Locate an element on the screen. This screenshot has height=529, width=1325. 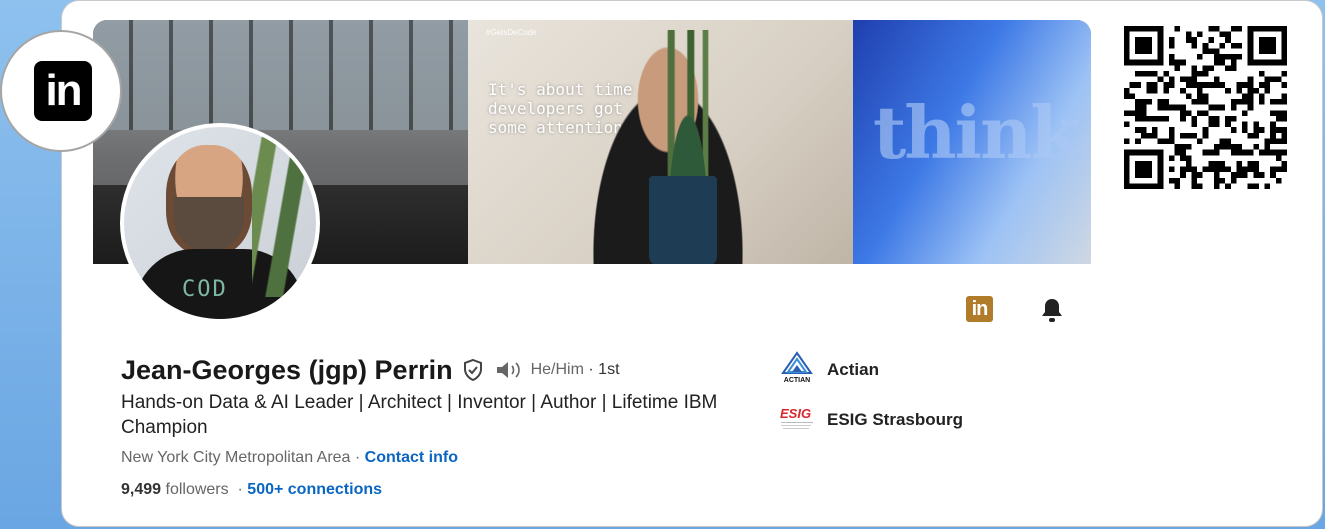
company-name: ESIG Strasbourg is located at coordinates (895, 419).